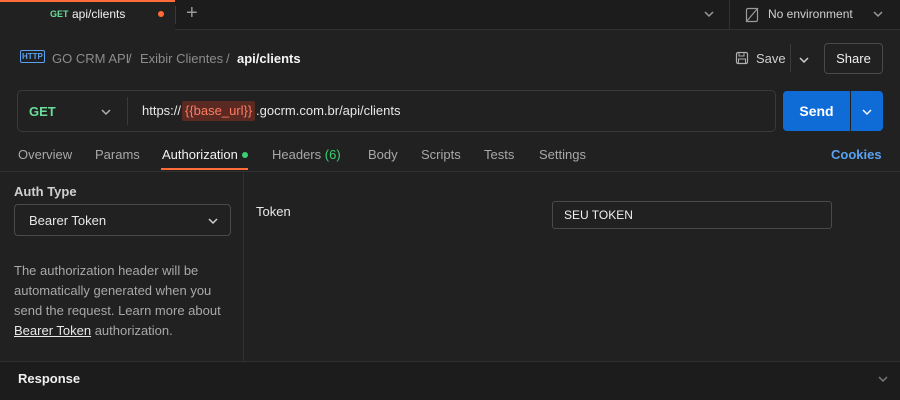 Image resolution: width=900 pixels, height=400 pixels. I want to click on tab-headers: Headers (6), so click(306, 154).